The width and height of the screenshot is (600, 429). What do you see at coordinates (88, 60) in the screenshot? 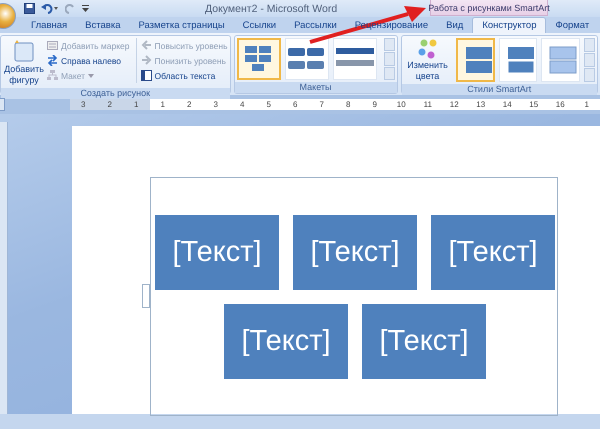
I see `command-button: Справа налево` at bounding box center [88, 60].